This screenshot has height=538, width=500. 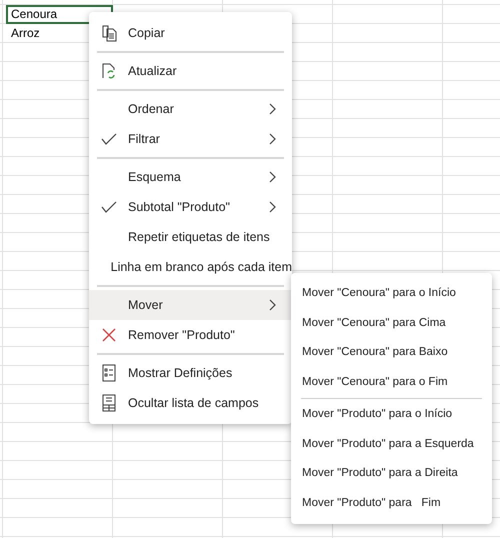 I want to click on menu-item: Mostrar Definições, so click(x=190, y=373).